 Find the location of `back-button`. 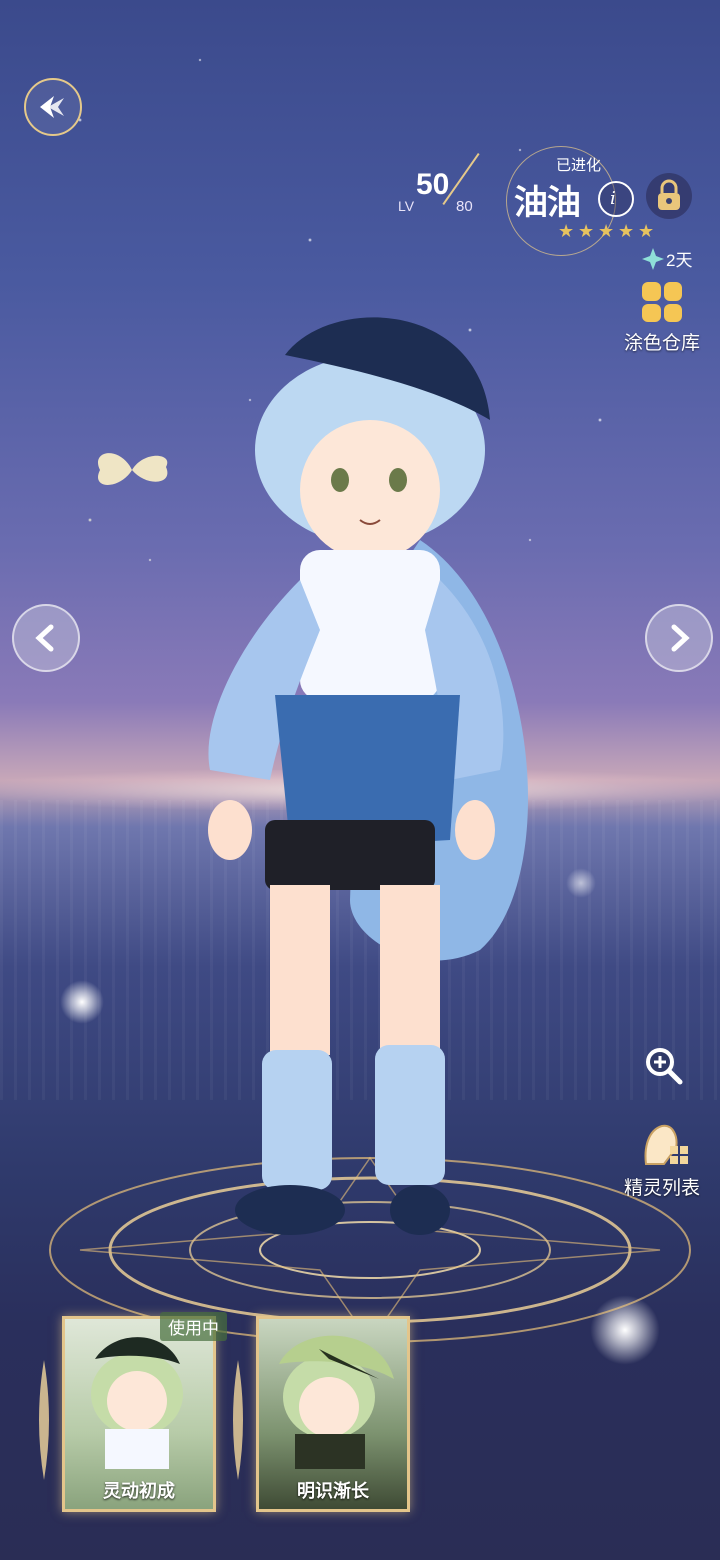

back-button is located at coordinates (53, 107).